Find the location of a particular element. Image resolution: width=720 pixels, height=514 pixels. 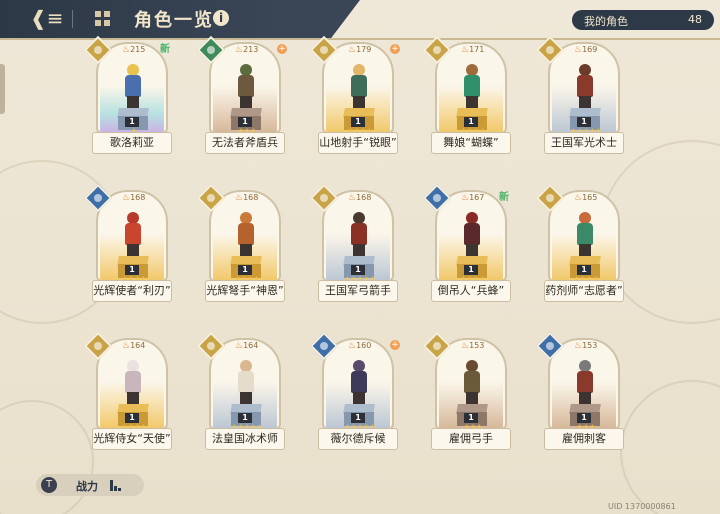

character-card: 1 ★★★★ ♨168 光辉弩手“神恩” is located at coordinates (240, 243).